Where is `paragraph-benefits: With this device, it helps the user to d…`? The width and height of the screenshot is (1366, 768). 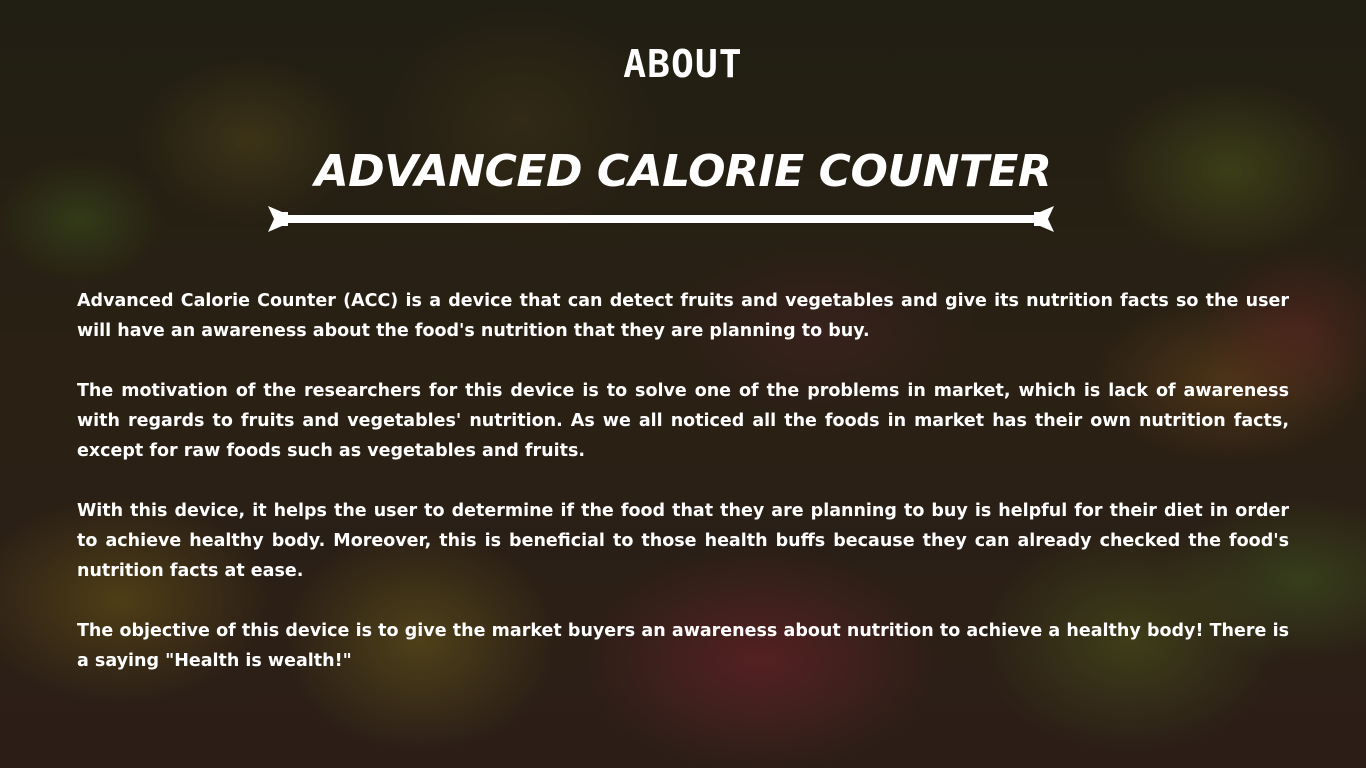 paragraph-benefits: With this device, it helps the user to d… is located at coordinates (683, 541).